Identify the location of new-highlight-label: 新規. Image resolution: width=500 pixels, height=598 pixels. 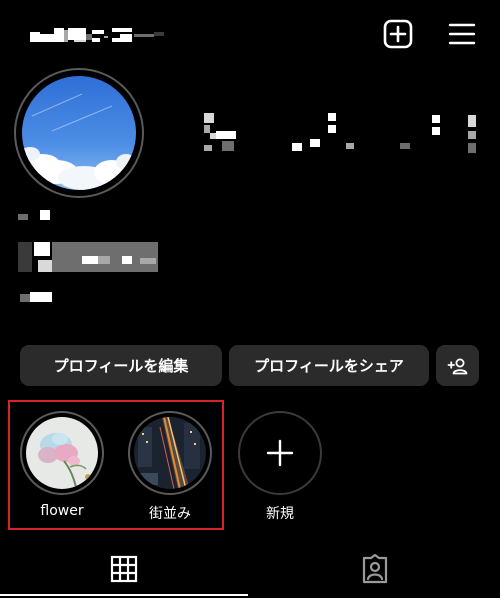
(280, 514).